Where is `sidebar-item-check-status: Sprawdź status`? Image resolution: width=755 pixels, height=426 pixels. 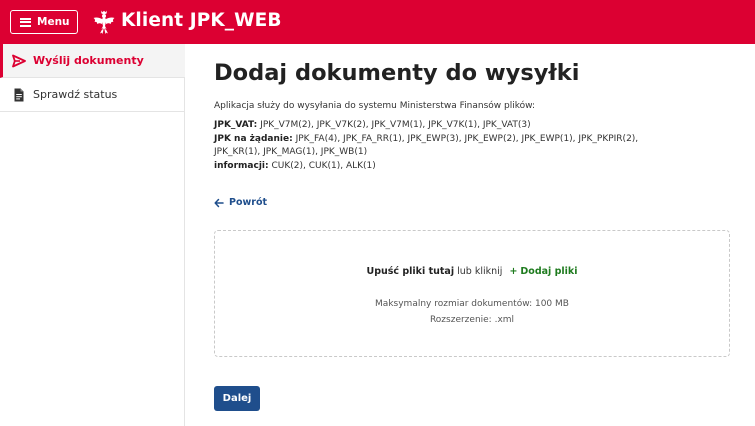 sidebar-item-check-status: Sprawdź status is located at coordinates (92, 95).